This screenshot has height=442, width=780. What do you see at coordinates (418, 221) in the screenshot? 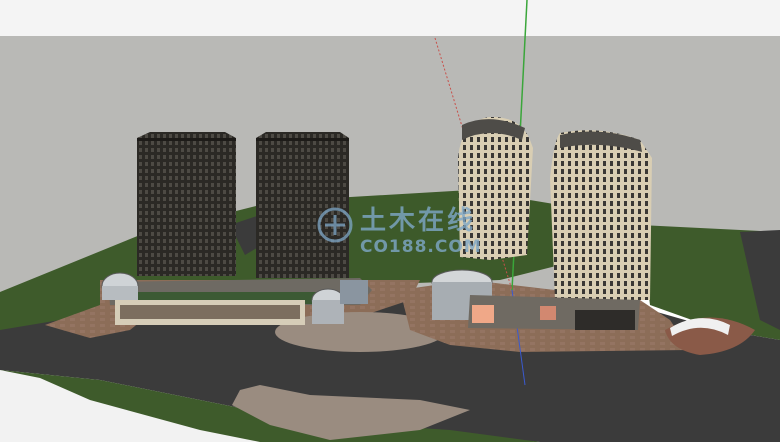
I see `watermark-chinese: 土木在线` at bounding box center [418, 221].